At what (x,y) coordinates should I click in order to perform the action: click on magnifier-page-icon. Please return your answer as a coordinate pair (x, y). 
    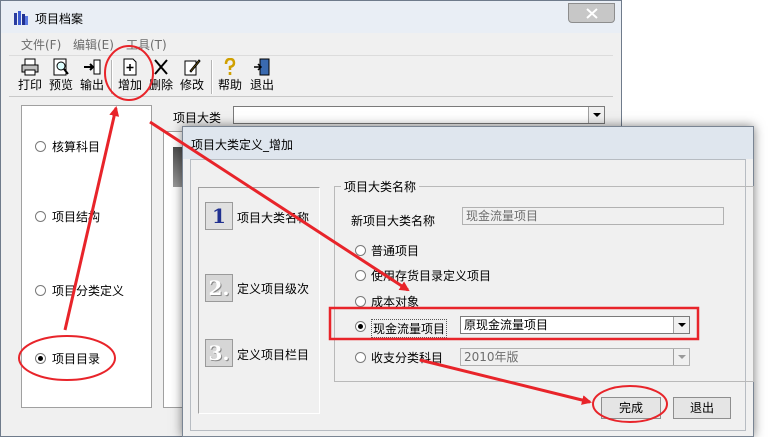
    Looking at the image, I should click on (61, 67).